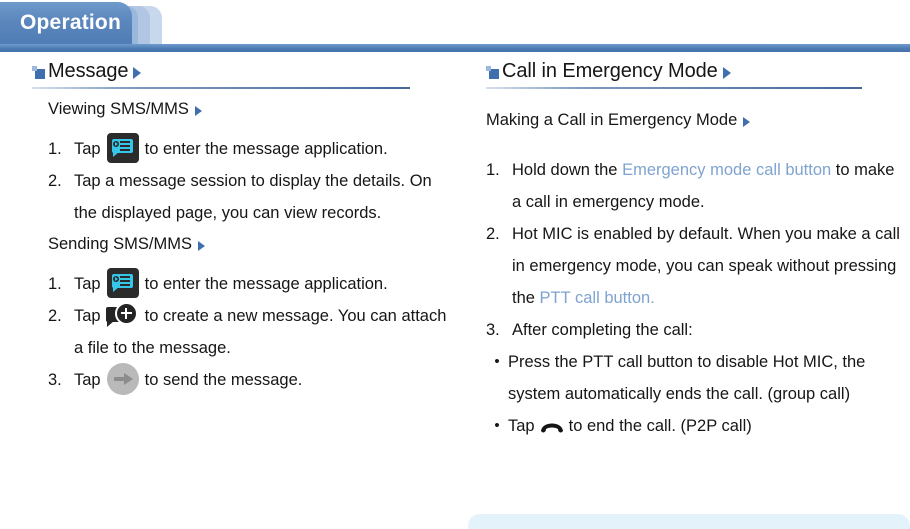  Describe the element at coordinates (674, 88) in the screenshot. I see `right-section-rule` at that location.